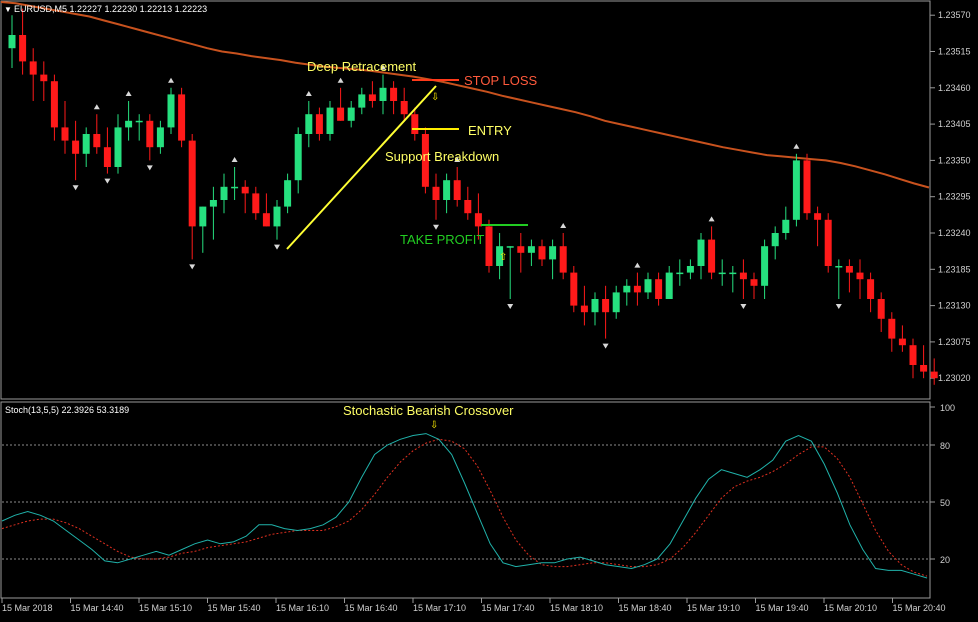 This screenshot has height=622, width=978. What do you see at coordinates (954, 306) in the screenshot?
I see `price-tick-label: 1.23130` at bounding box center [954, 306].